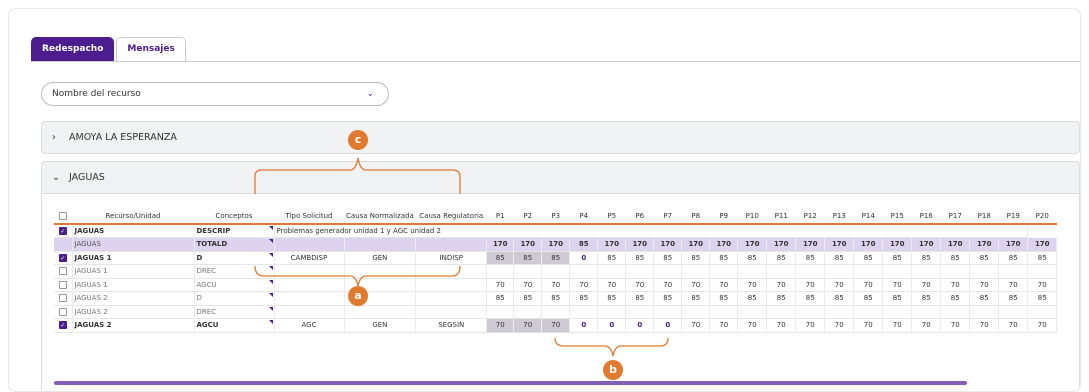 The width and height of the screenshot is (1089, 392). What do you see at coordinates (358, 140) in the screenshot?
I see `callout-badge-c: c` at bounding box center [358, 140].